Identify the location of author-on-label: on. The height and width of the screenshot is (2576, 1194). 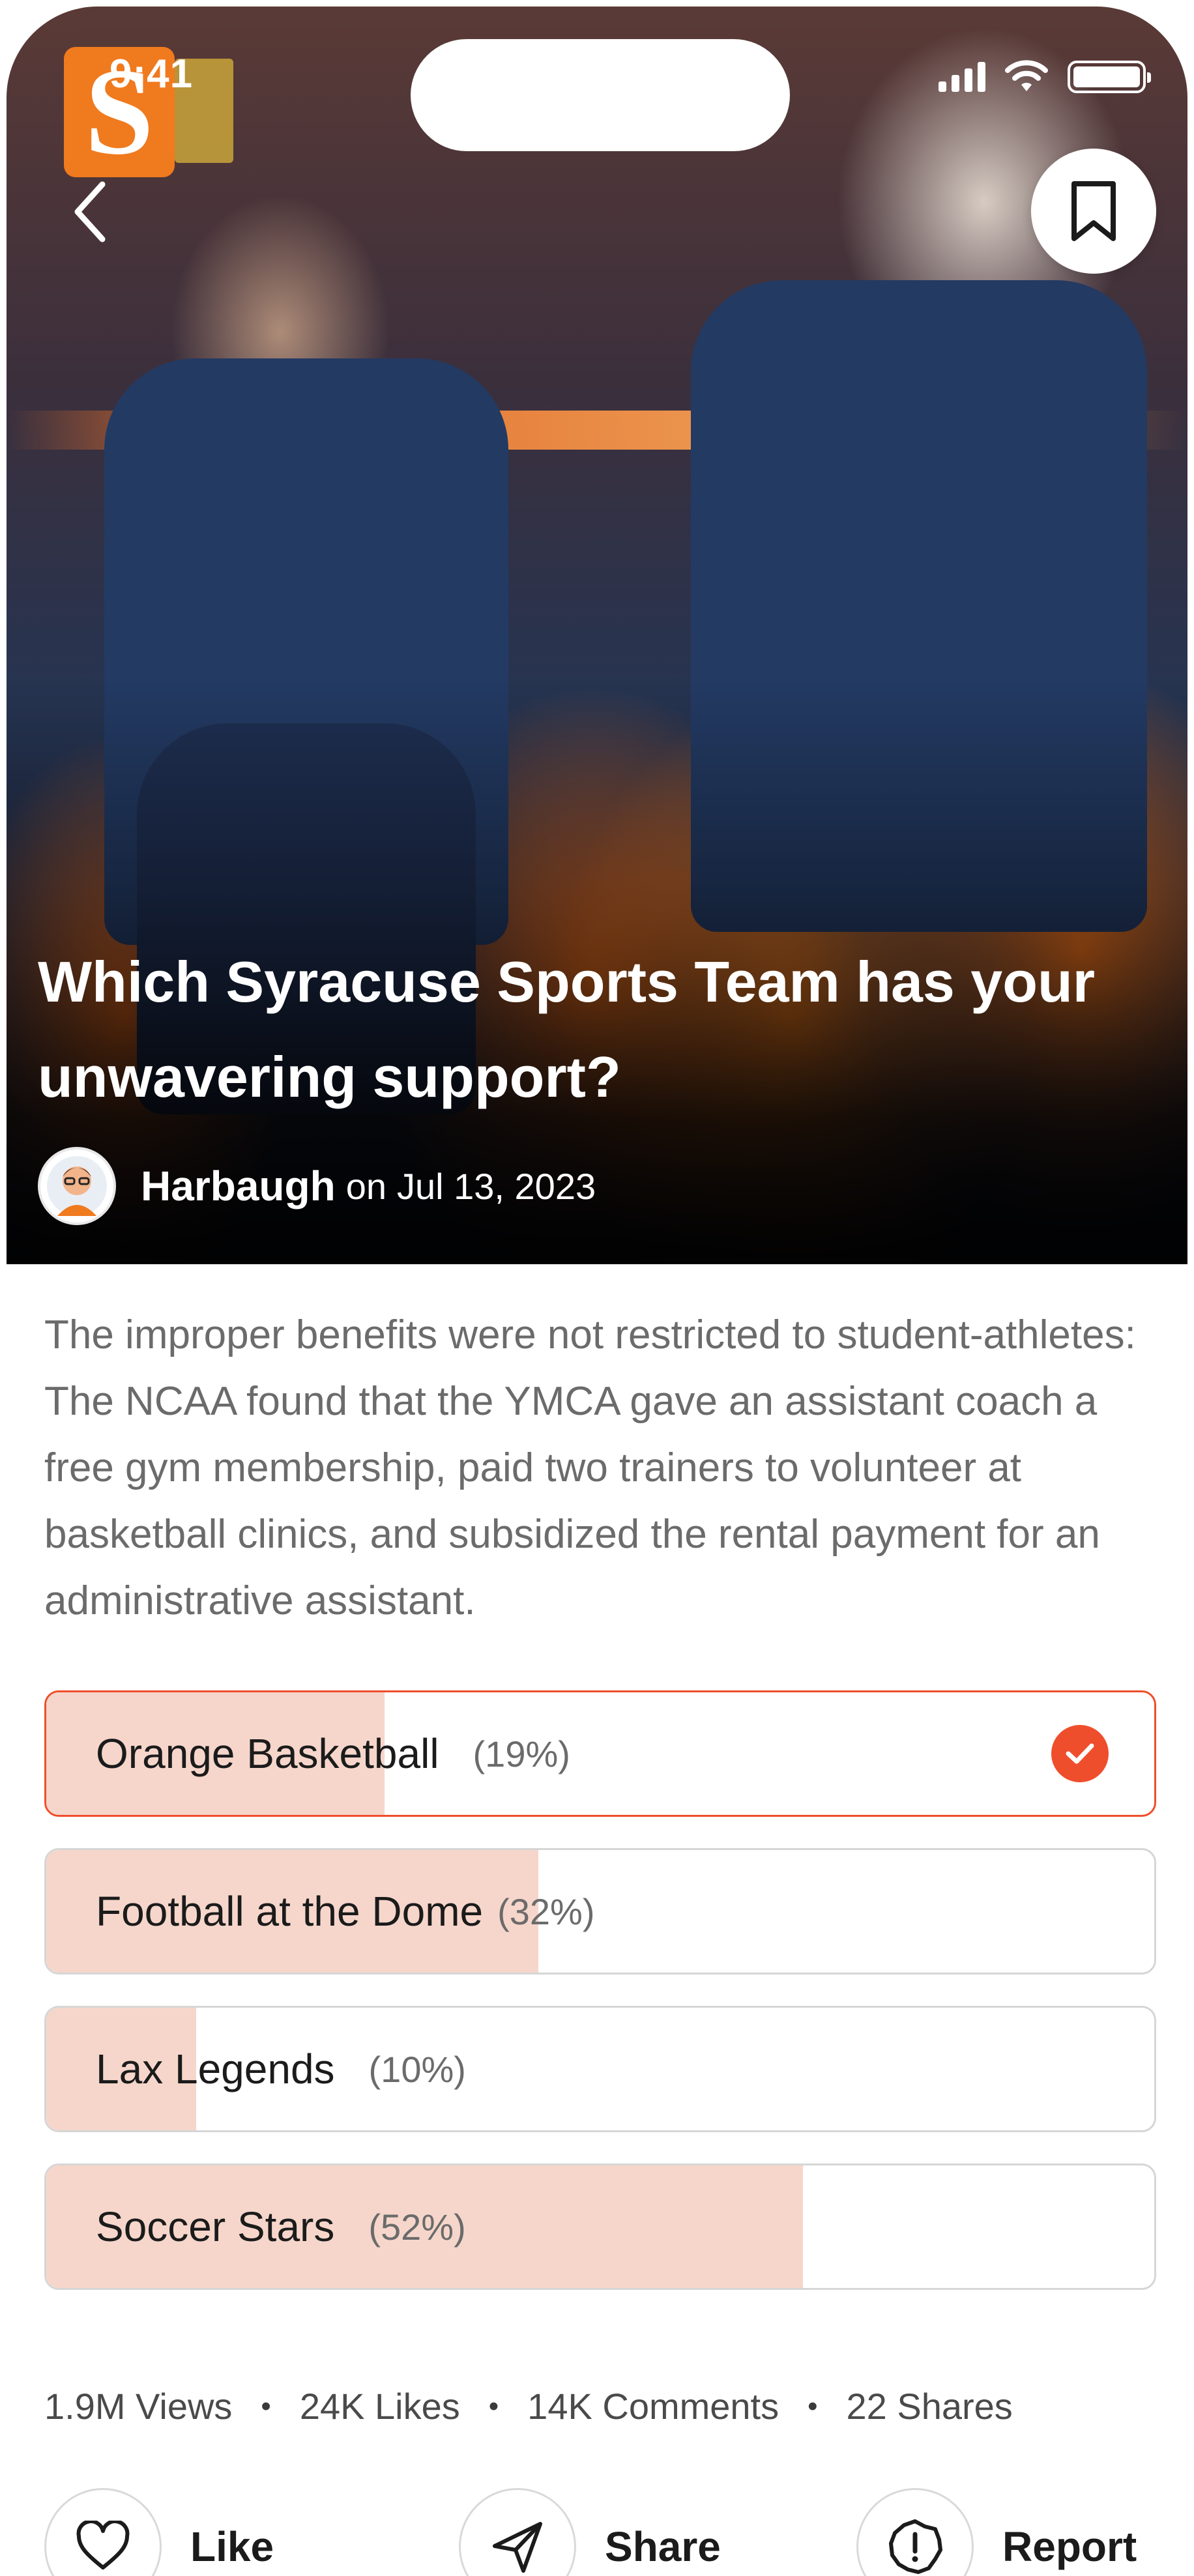
(365, 1186).